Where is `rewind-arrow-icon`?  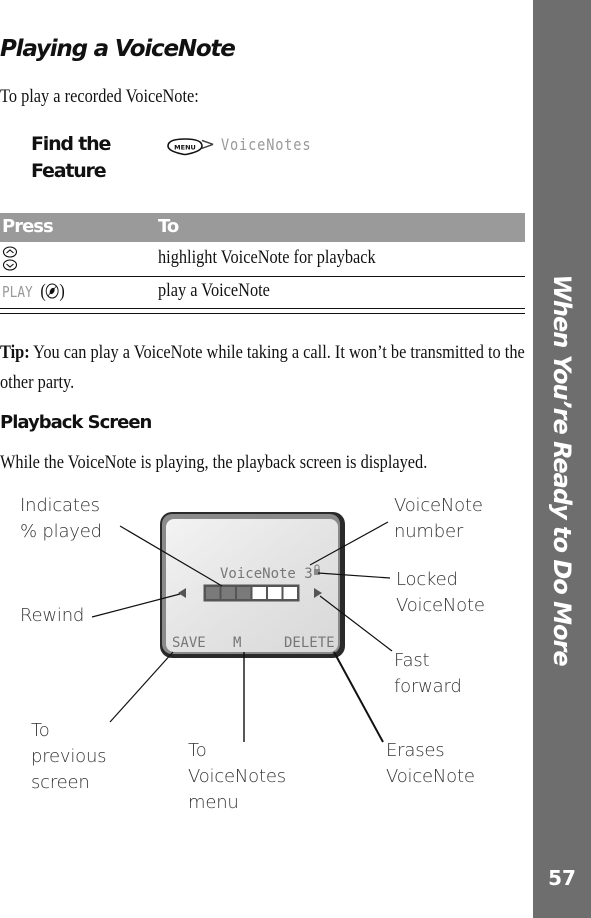 rewind-arrow-icon is located at coordinates (182, 593).